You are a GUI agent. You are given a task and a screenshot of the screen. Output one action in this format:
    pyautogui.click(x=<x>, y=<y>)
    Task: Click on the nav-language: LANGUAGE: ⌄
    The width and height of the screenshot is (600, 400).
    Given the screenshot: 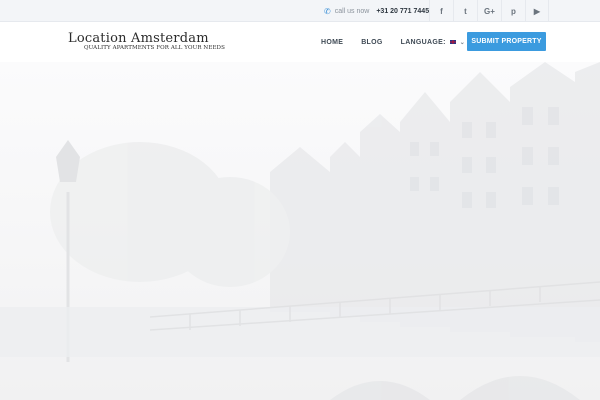 What is the action you would take?
    pyautogui.click(x=433, y=42)
    